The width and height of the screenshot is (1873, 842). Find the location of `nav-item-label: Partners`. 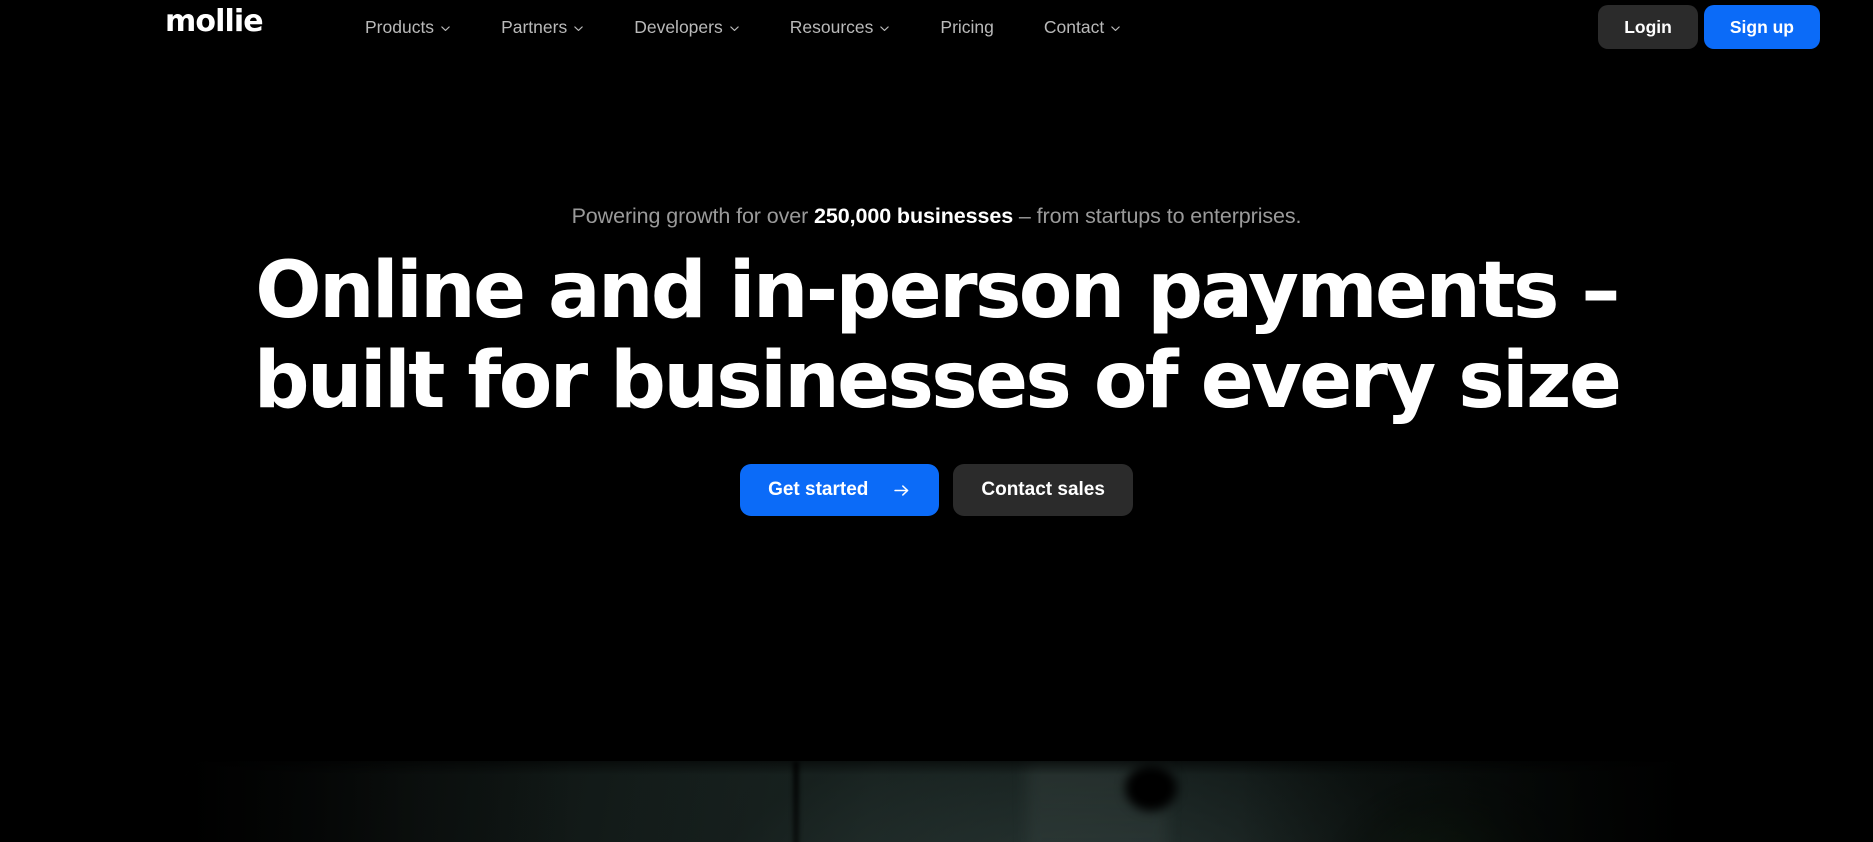

nav-item-label: Partners is located at coordinates (534, 27).